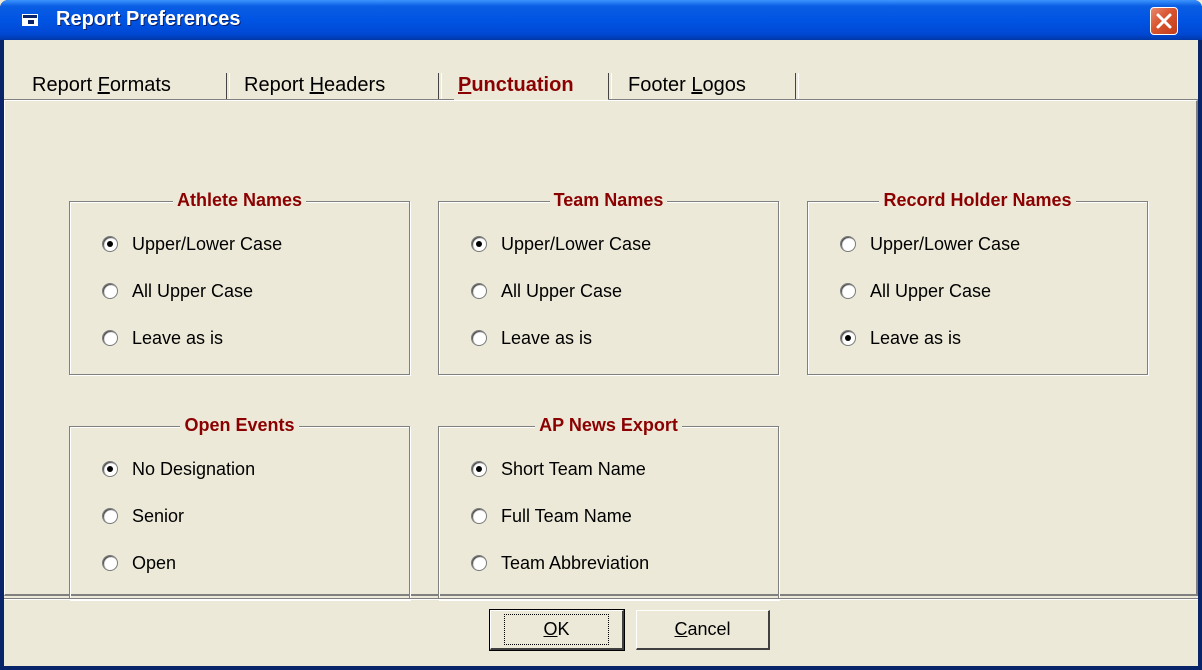 Image resolution: width=1202 pixels, height=670 pixels. I want to click on ap-news-export-option: Team Abbreviation, so click(560, 563).